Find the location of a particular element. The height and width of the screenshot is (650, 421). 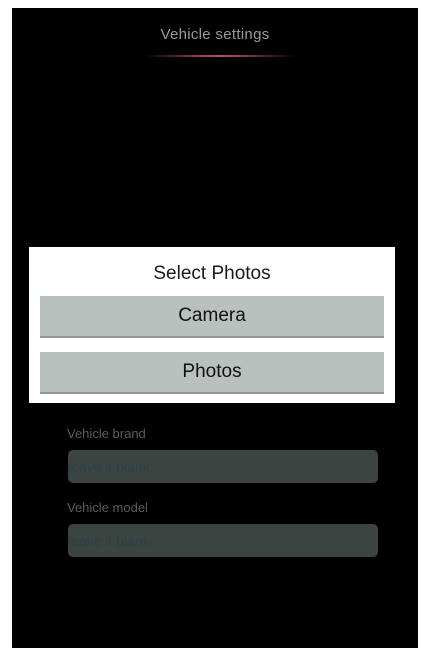

vehicle-brand-label: Vehicle brand is located at coordinates (106, 433).